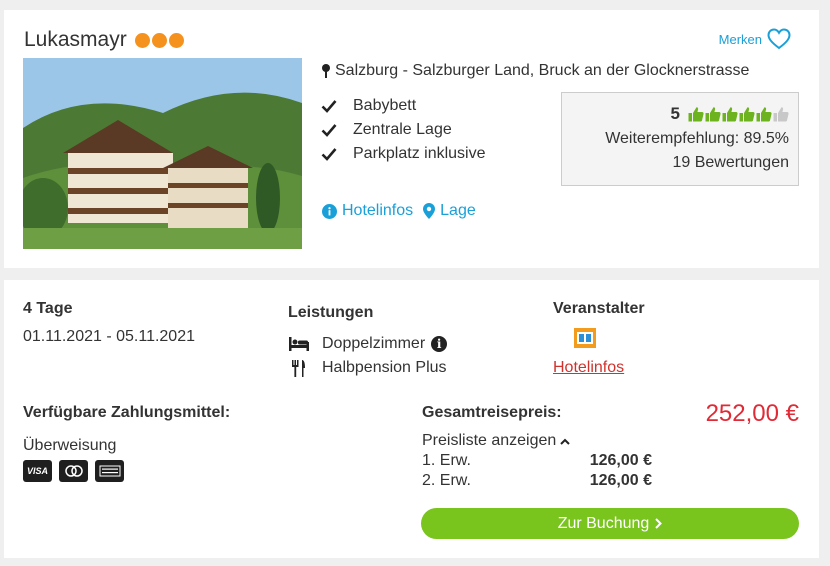 The height and width of the screenshot is (566, 830). I want to click on merken-label: Merken, so click(740, 39).